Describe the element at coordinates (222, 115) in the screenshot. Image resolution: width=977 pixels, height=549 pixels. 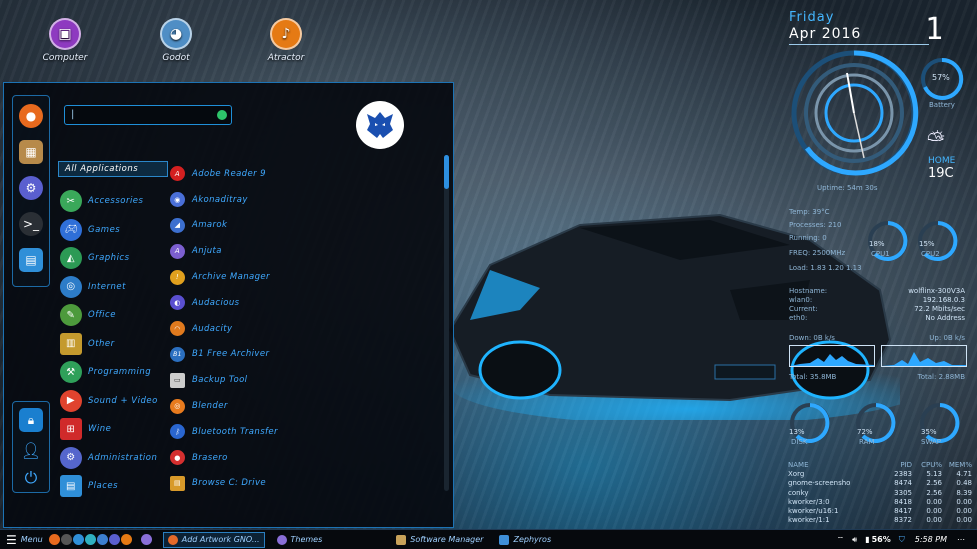
I see `search-go-icon` at that location.